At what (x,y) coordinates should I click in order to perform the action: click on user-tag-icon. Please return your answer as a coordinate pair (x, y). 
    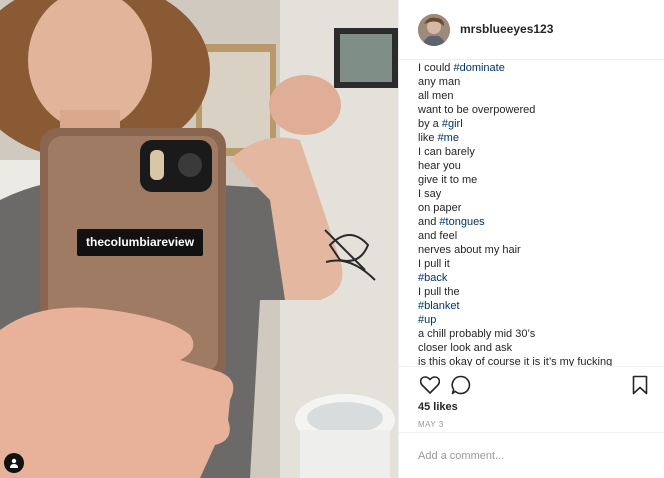
    Looking at the image, I should click on (14, 463).